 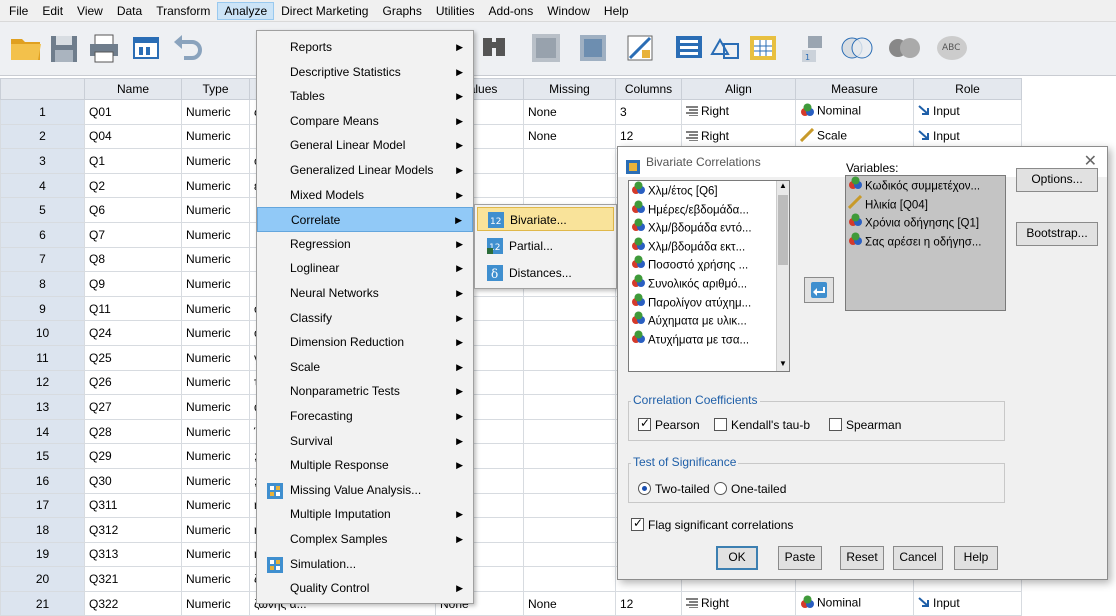 I want to click on row-number: 8, so click(x=42, y=284).